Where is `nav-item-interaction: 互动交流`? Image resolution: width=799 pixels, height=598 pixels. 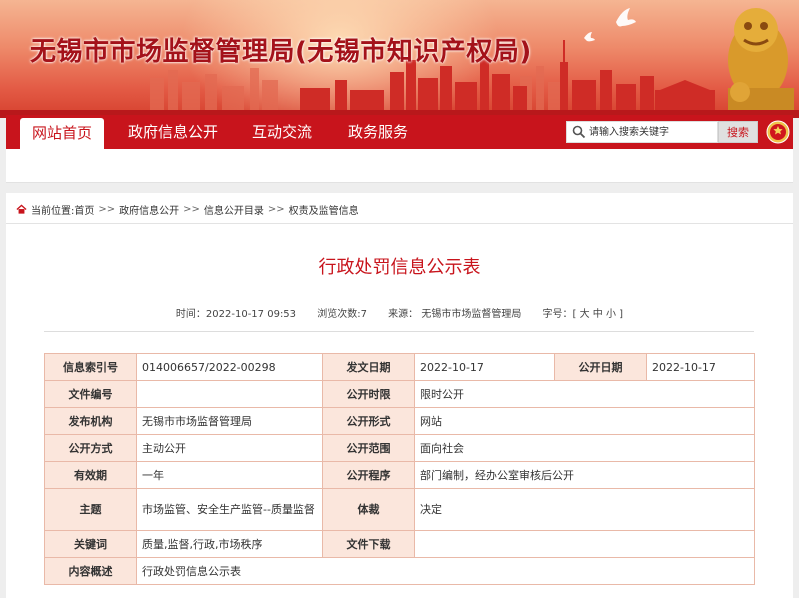
nav-item-interaction: 互动交流 is located at coordinates (282, 132).